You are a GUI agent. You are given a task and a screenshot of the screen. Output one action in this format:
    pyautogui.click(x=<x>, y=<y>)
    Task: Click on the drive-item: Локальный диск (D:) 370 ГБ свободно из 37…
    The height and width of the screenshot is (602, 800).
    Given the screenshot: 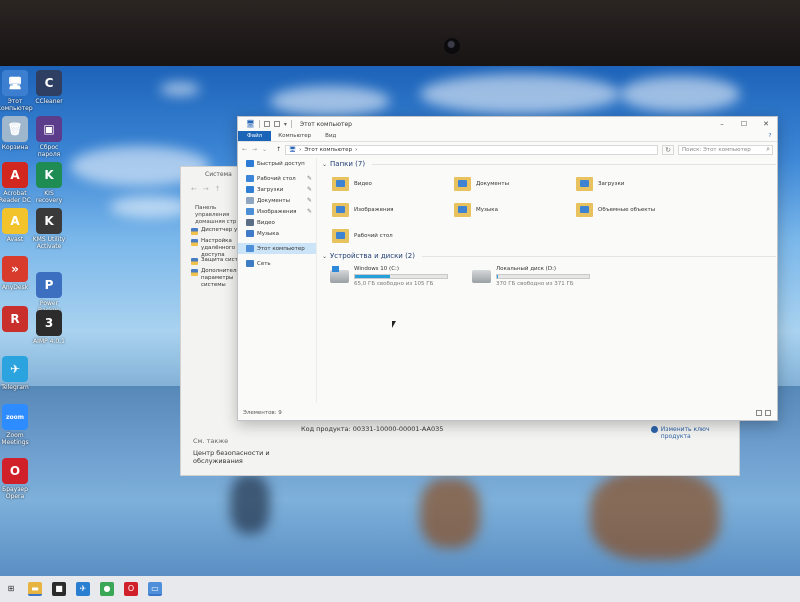 What is the action you would take?
    pyautogui.click(x=531, y=277)
    